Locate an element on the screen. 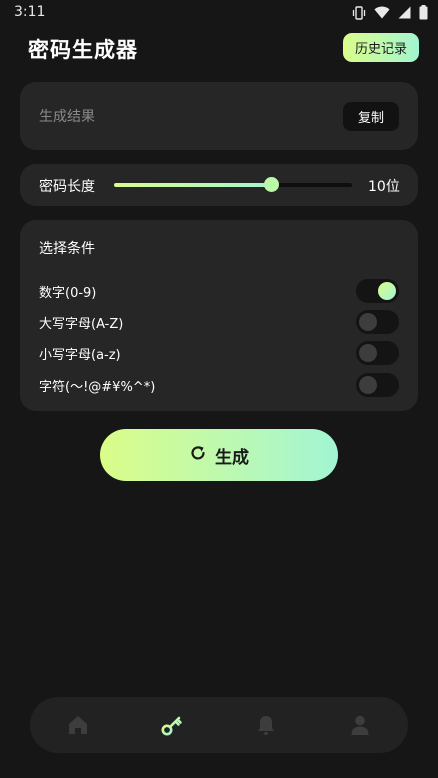 Image resolution: width=438 pixels, height=778 pixels. battery-icon is located at coordinates (423, 12).